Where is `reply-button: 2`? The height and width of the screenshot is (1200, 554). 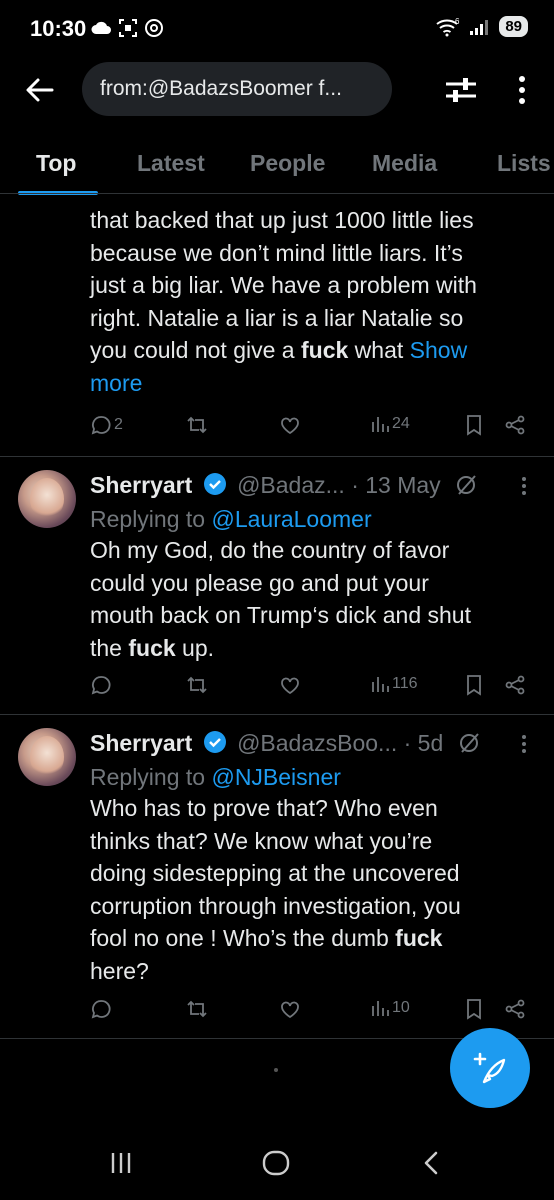 reply-button: 2 is located at coordinates (106, 425).